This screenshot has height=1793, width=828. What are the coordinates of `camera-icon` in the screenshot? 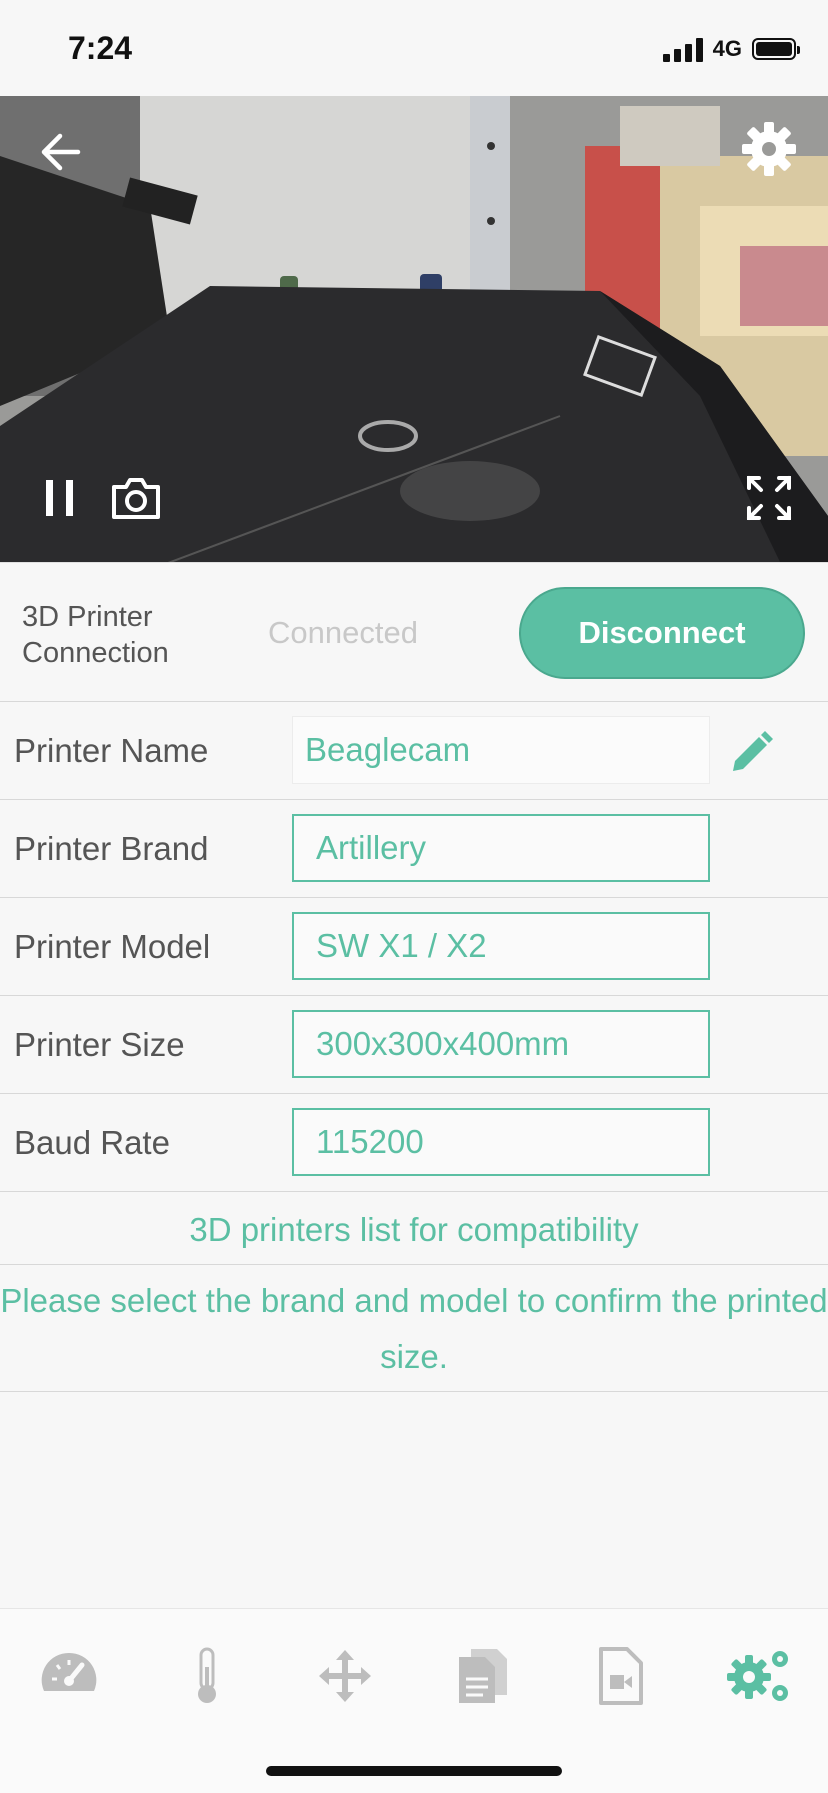 It's located at (136, 498).